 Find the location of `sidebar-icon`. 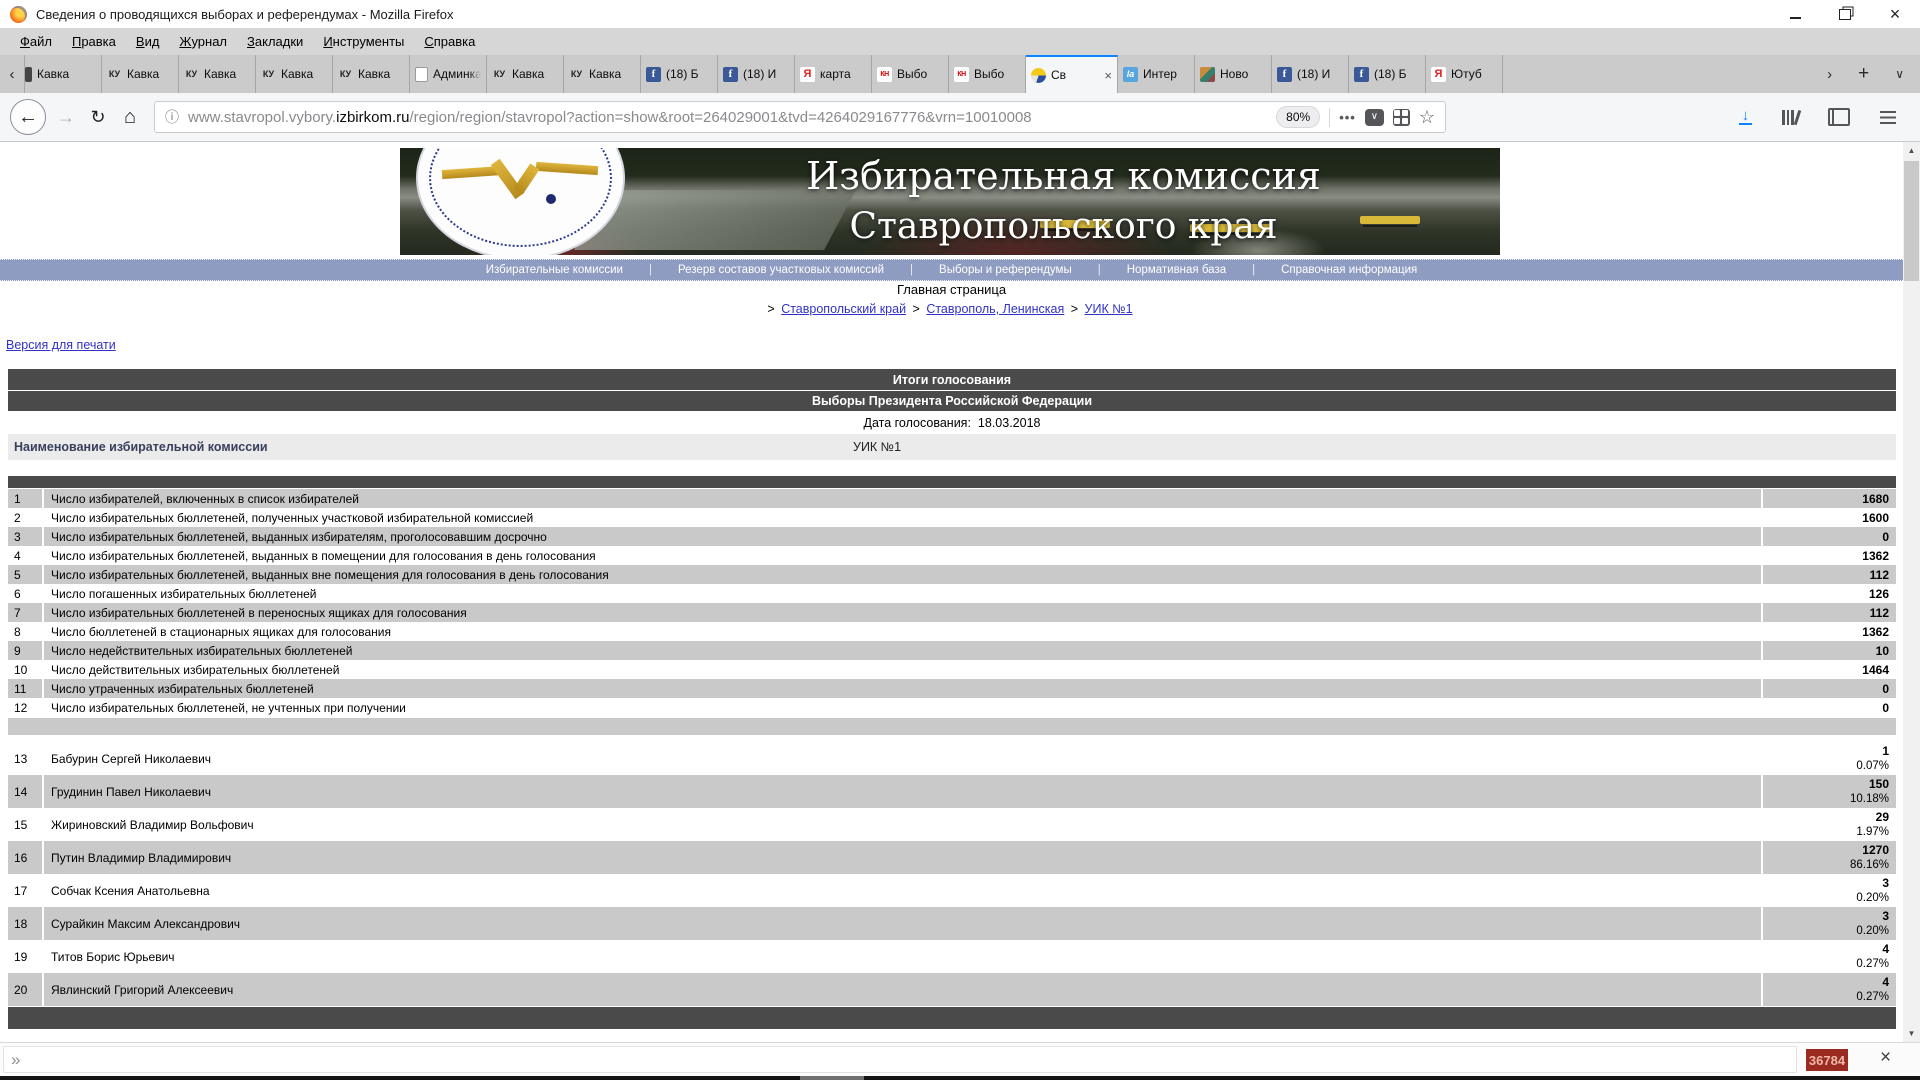

sidebar-icon is located at coordinates (1839, 117).